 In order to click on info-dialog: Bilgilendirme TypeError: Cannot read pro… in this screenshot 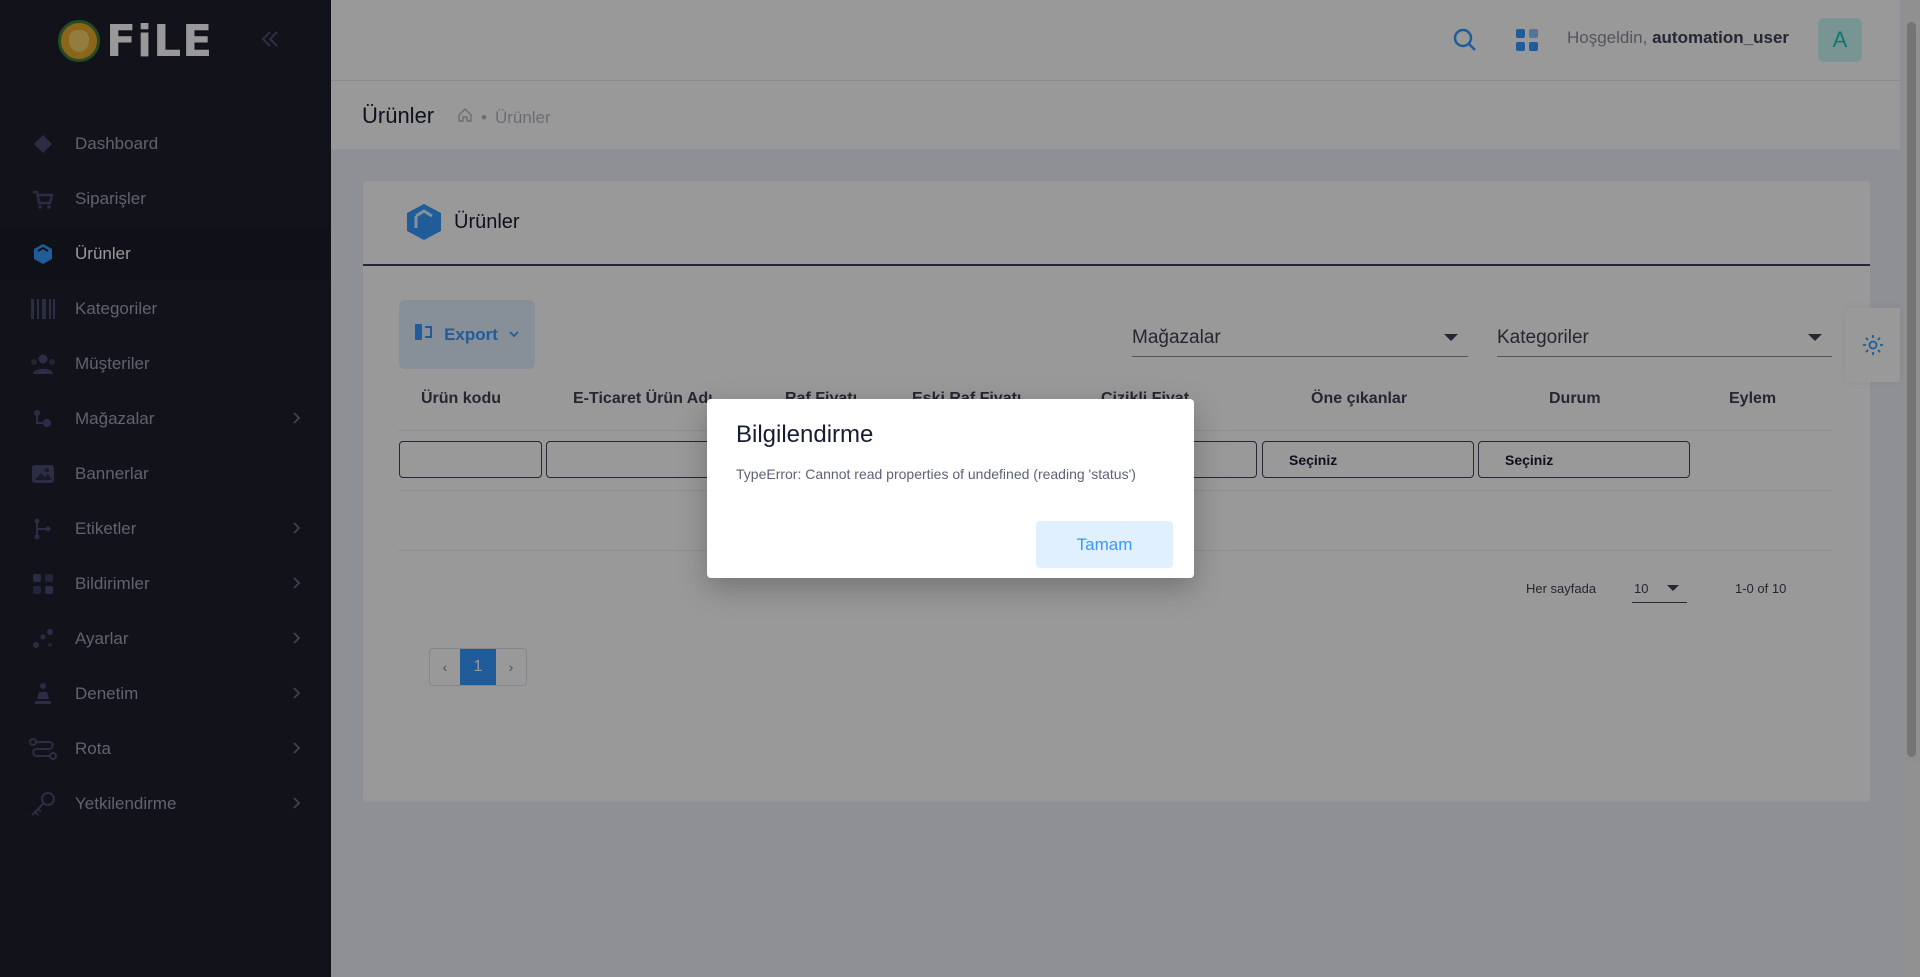, I will do `click(950, 488)`.